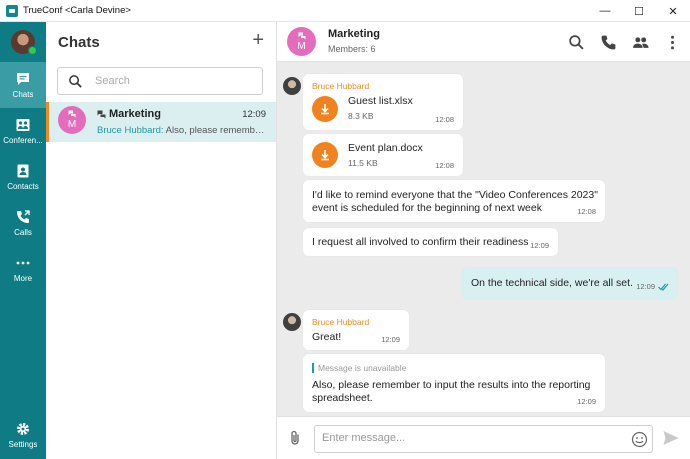  Describe the element at coordinates (472, 438) in the screenshot. I see `message-input` at that location.